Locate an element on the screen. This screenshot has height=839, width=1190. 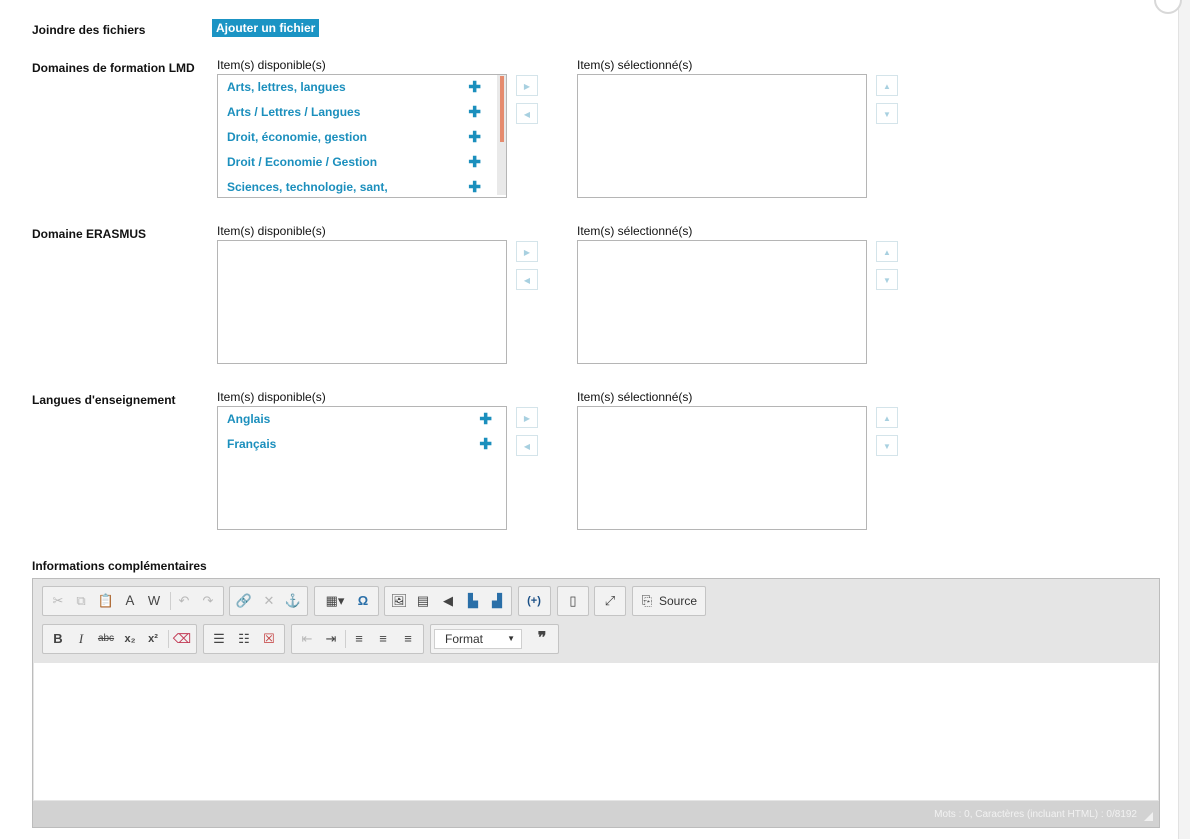
source-button: ⎘ Source is located at coordinates (669, 601).